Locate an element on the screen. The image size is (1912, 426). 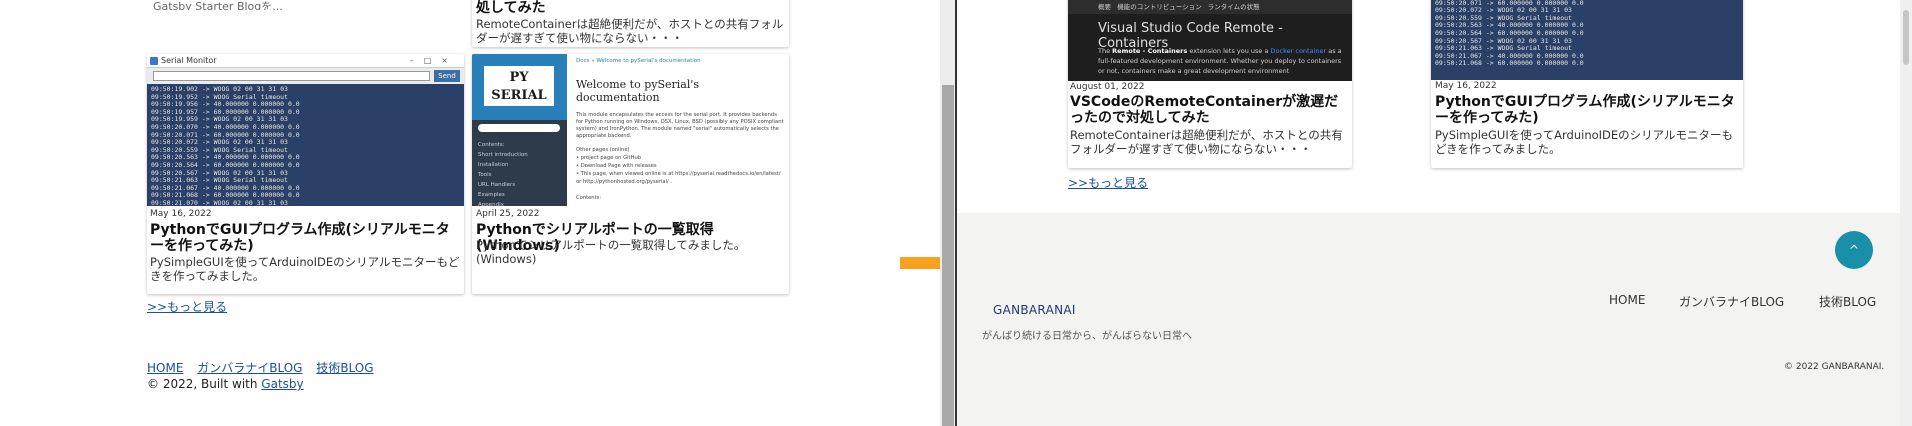
chevron-up-icon: ^ is located at coordinates (1854, 250).